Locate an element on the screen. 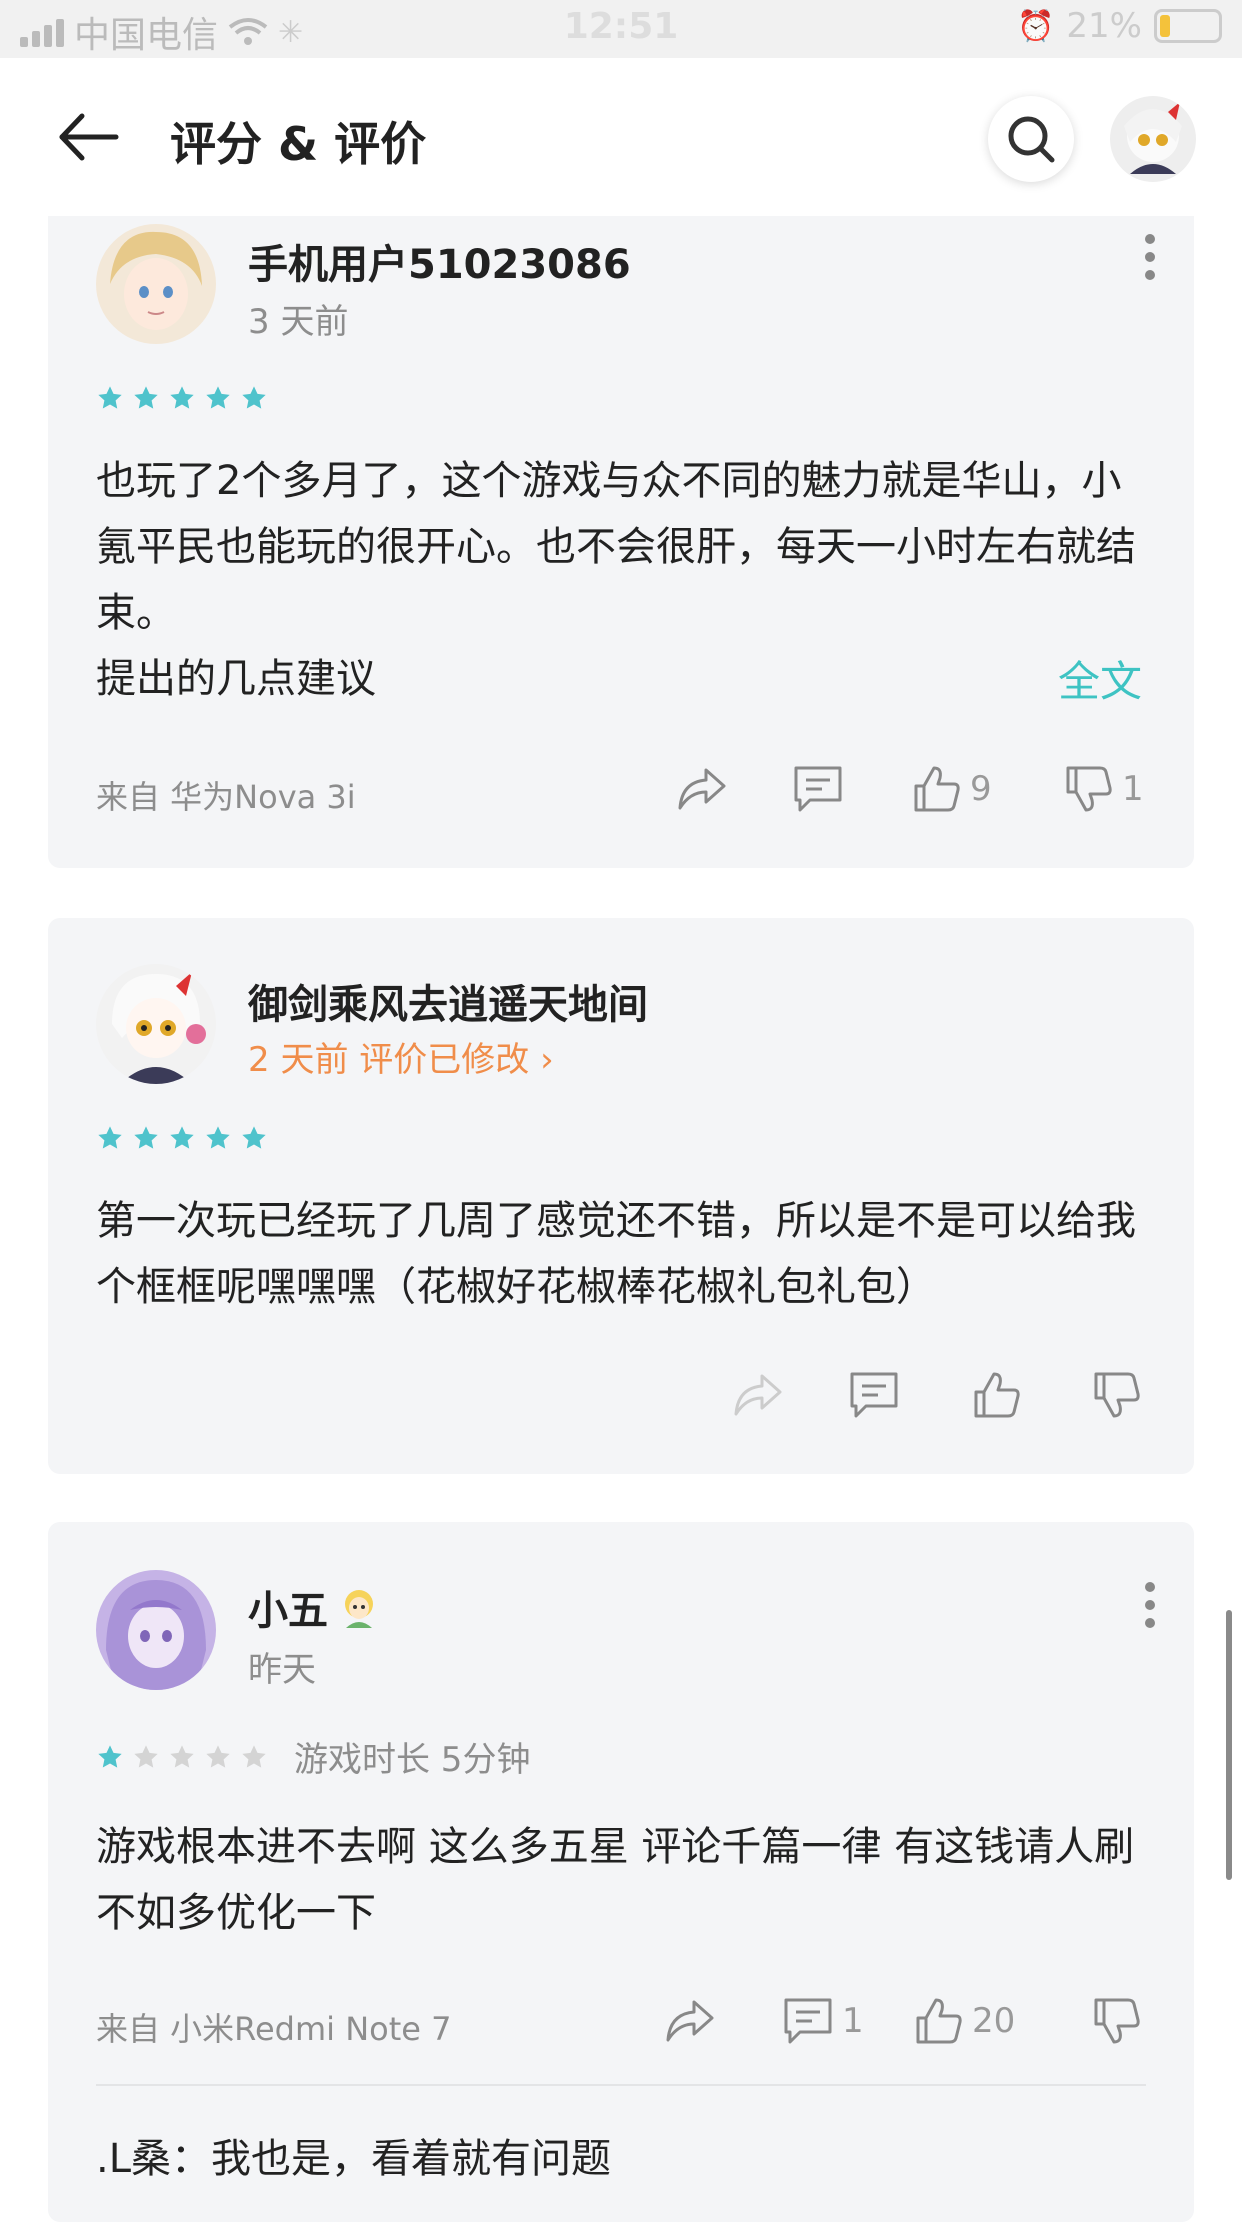  reply-text: .L桑：我也是，看着就有问题 is located at coordinates (353, 2155).